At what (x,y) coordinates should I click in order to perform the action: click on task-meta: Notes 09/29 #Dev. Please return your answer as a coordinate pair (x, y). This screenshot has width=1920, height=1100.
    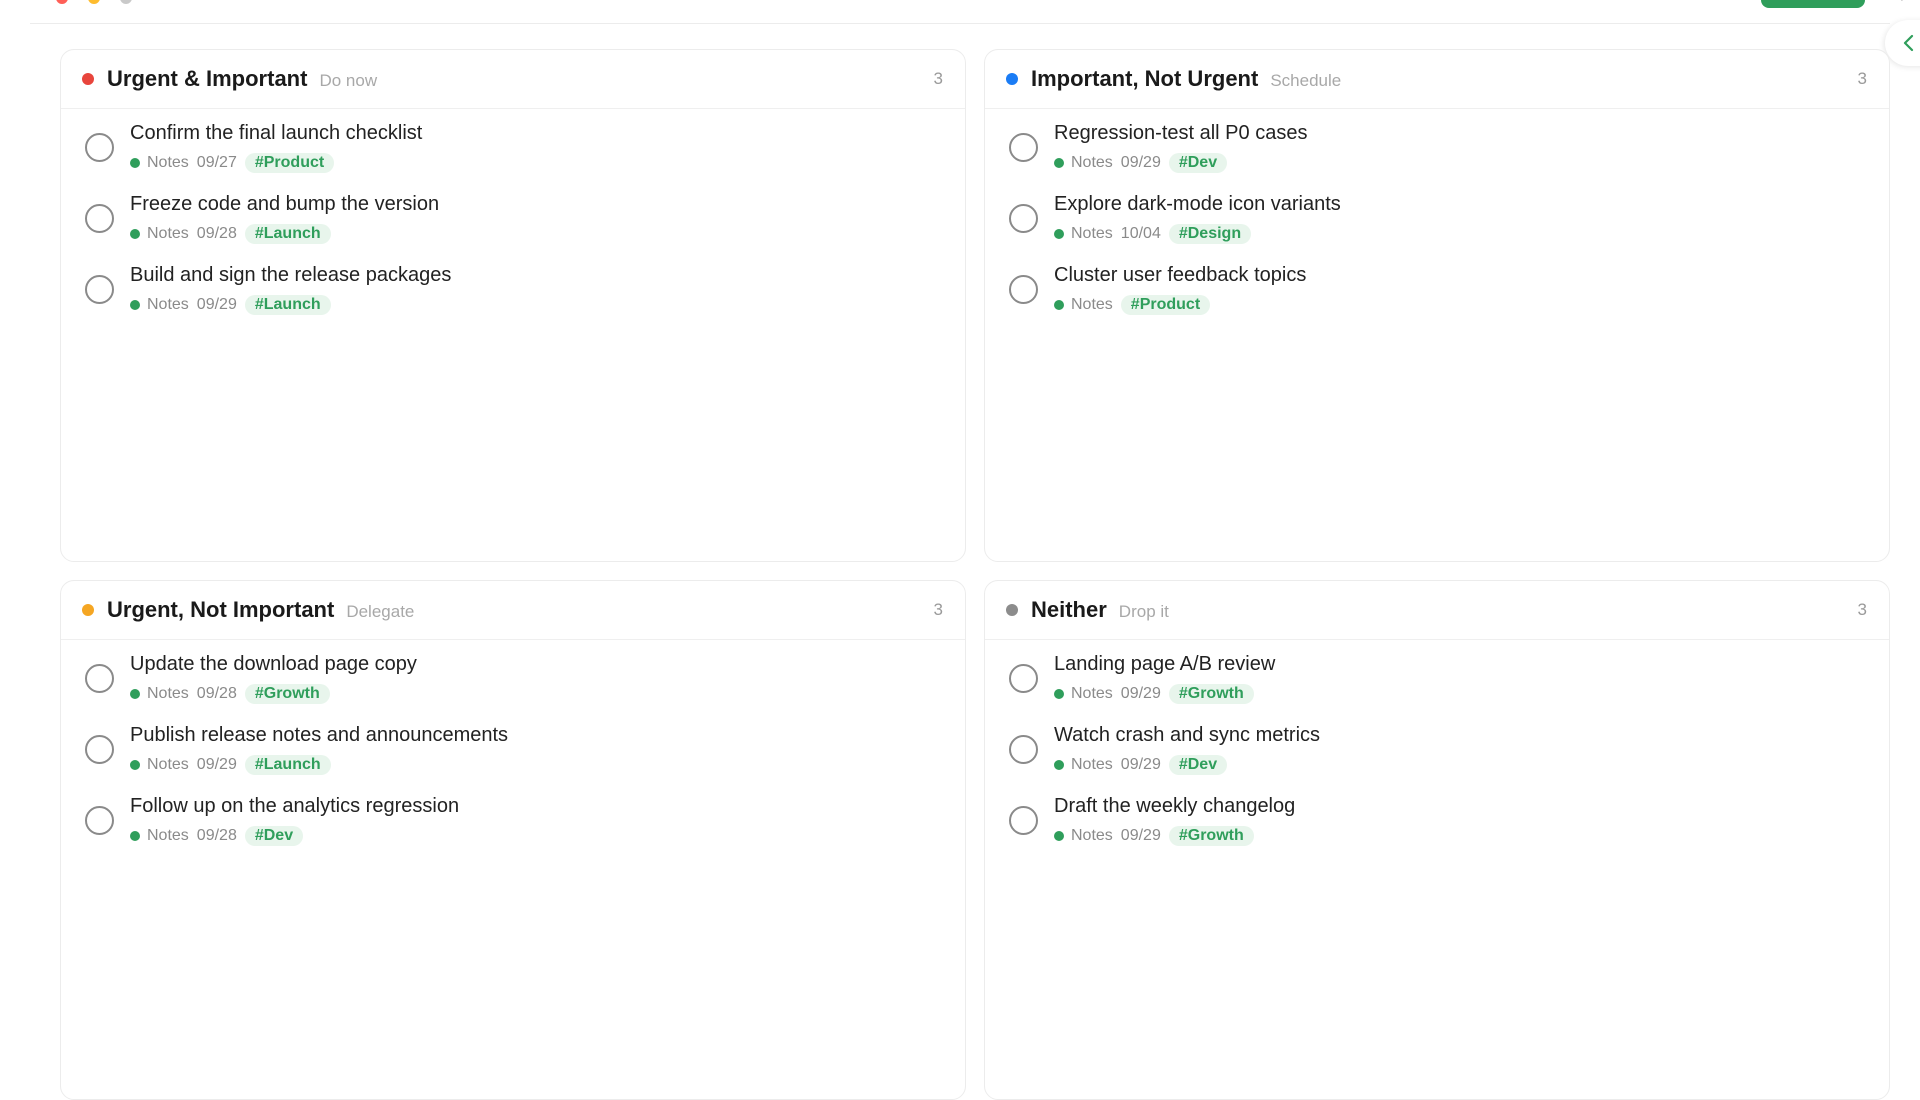
    Looking at the image, I should click on (1141, 163).